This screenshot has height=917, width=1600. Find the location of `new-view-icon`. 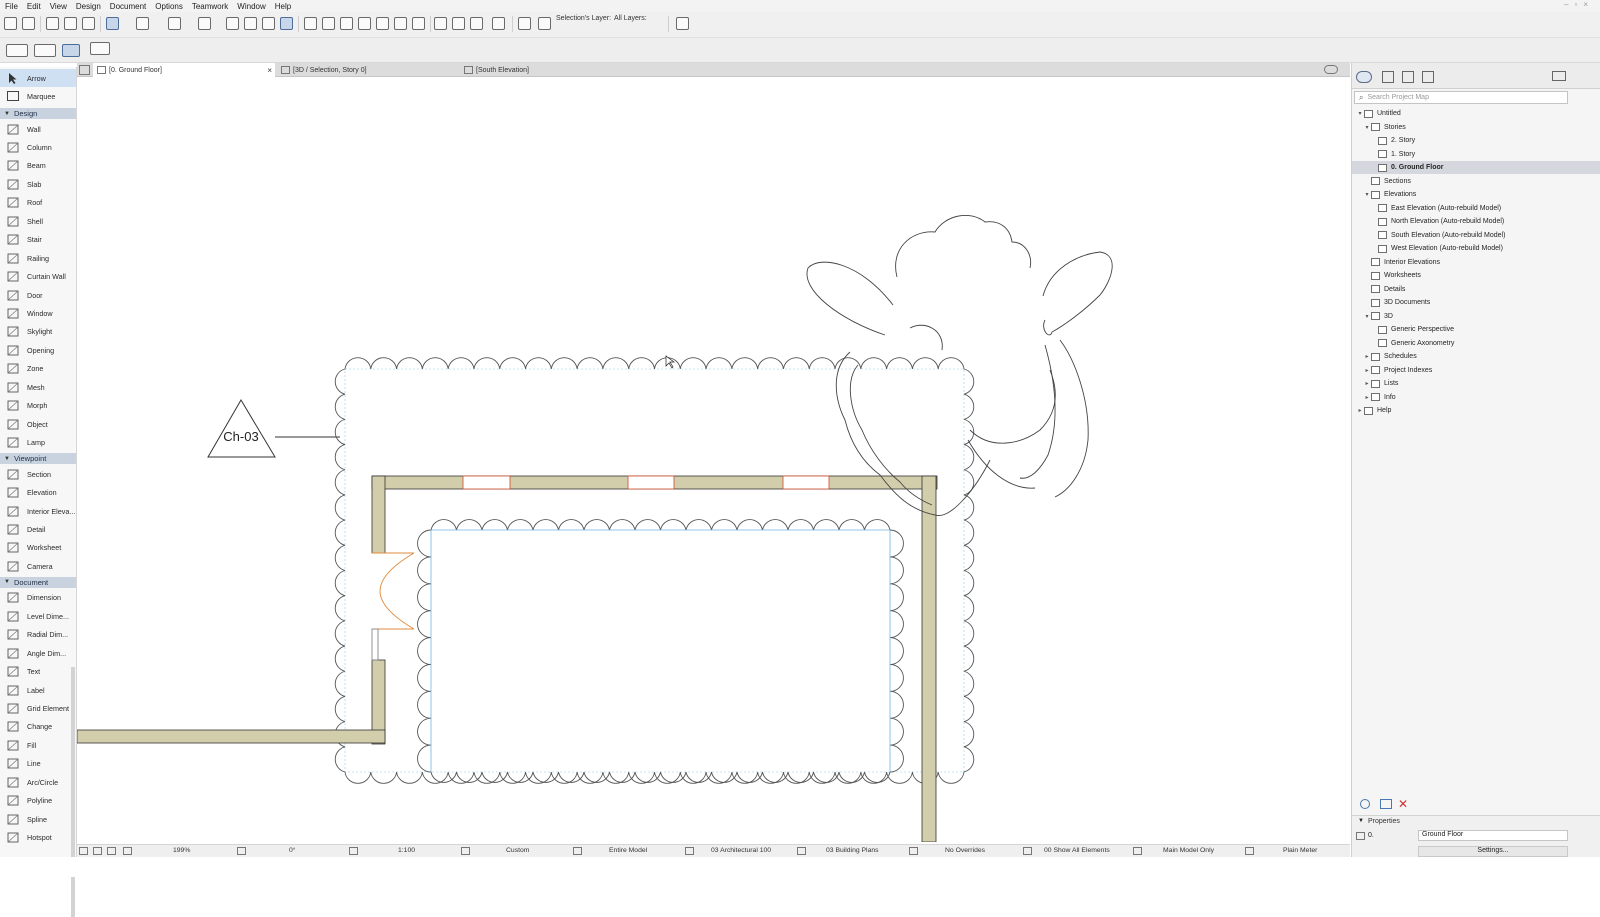

new-view-icon is located at coordinates (1386, 804).